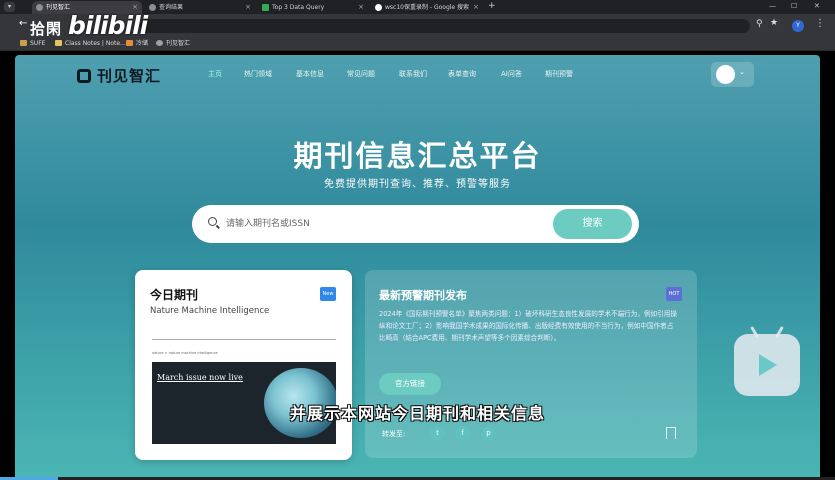  I want to click on tab-label: 查询结果, so click(171, 7).